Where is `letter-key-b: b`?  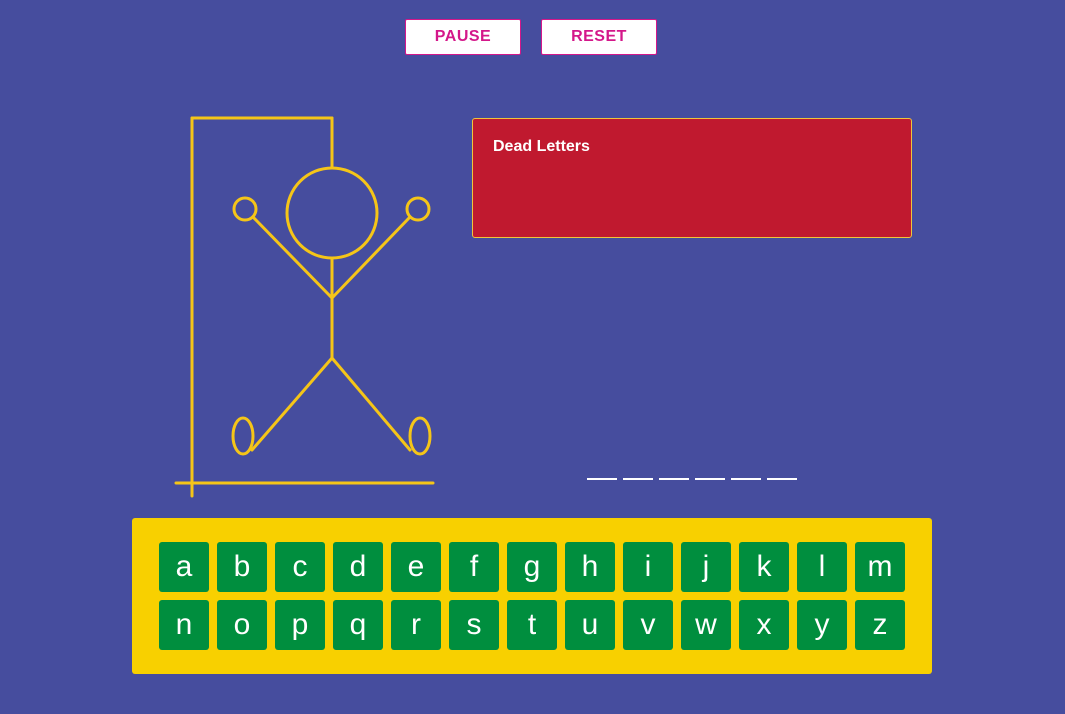
letter-key-b: b is located at coordinates (242, 567).